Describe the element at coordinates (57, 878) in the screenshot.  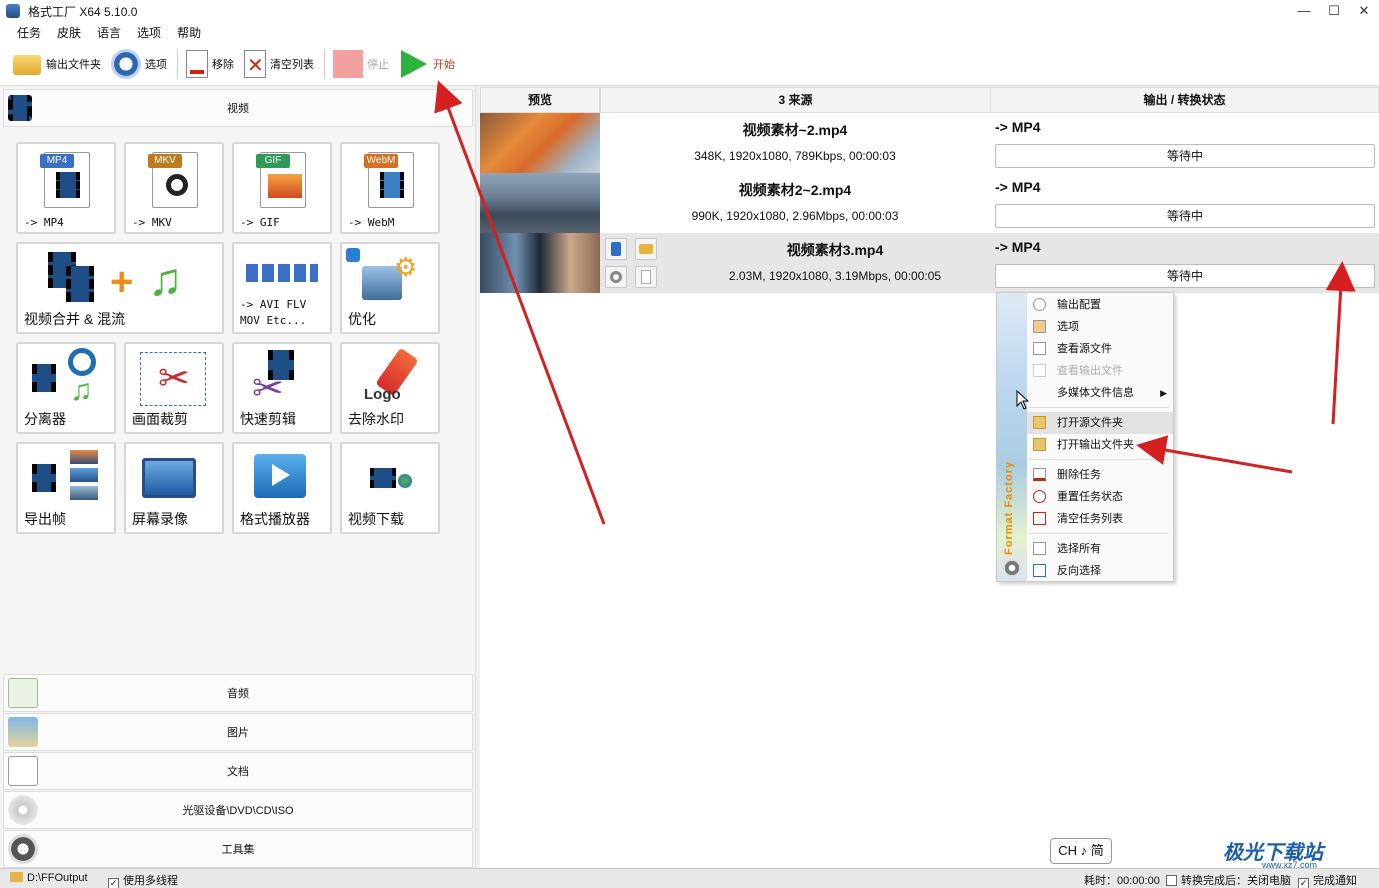
I see `output-path-label: D:\FFOutput` at that location.